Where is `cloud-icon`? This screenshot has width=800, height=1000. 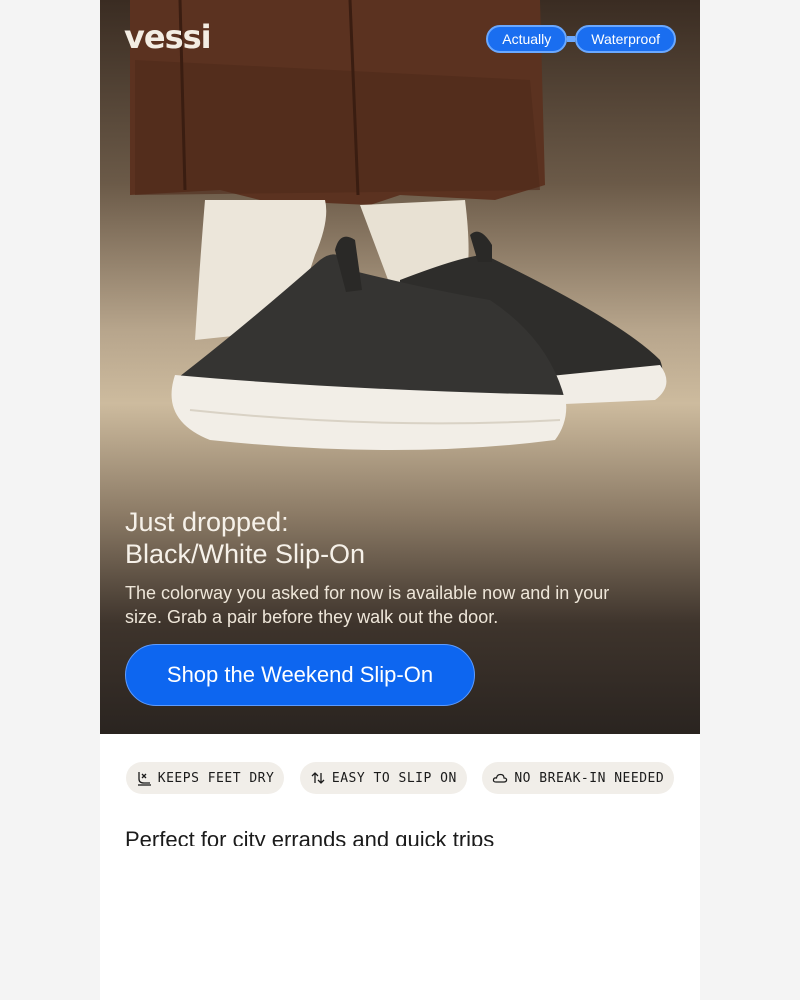 cloud-icon is located at coordinates (500, 778).